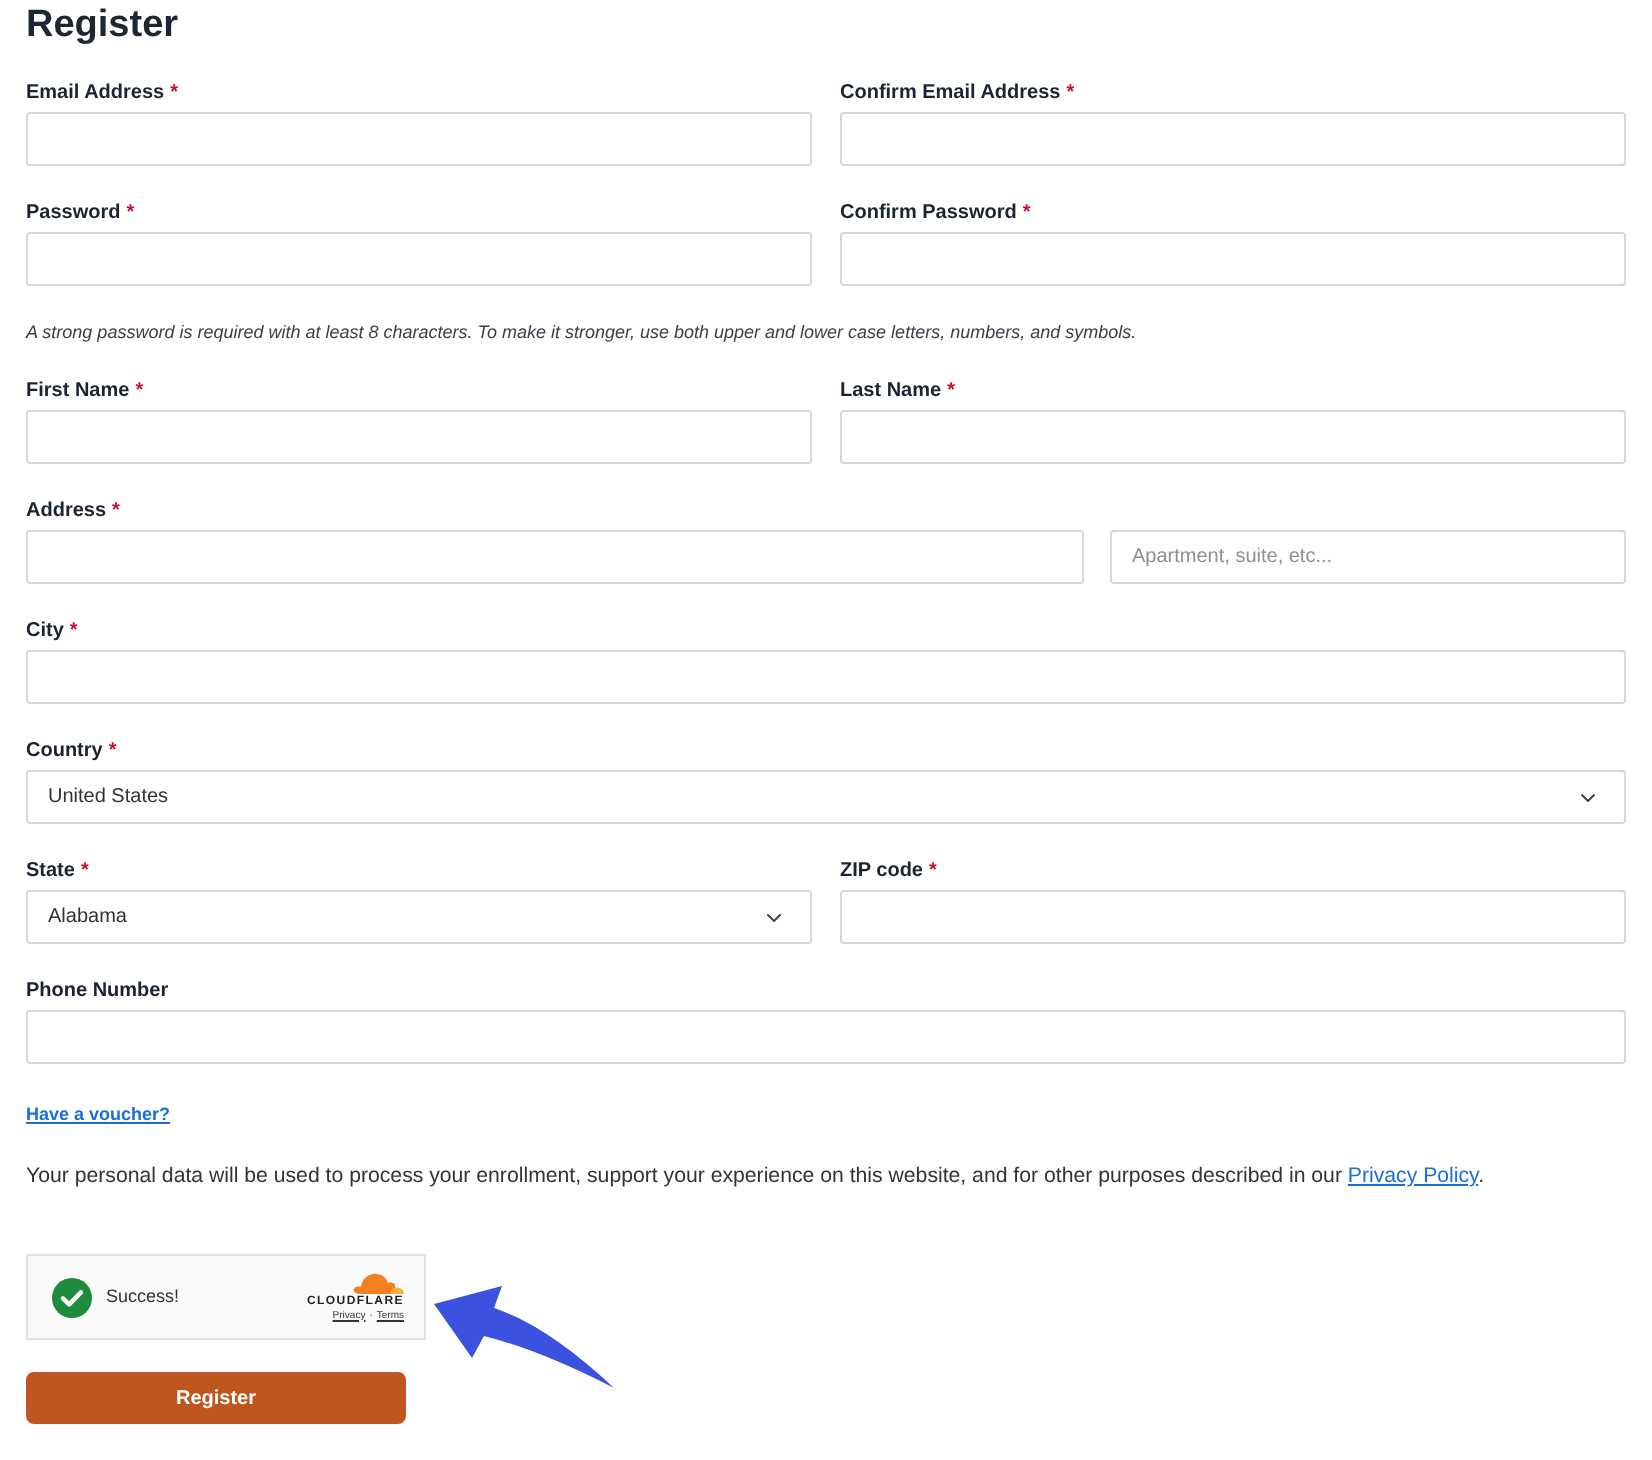 Image resolution: width=1652 pixels, height=1460 pixels. Describe the element at coordinates (85, 392) in the screenshot. I see `field-label: First Name *` at that location.